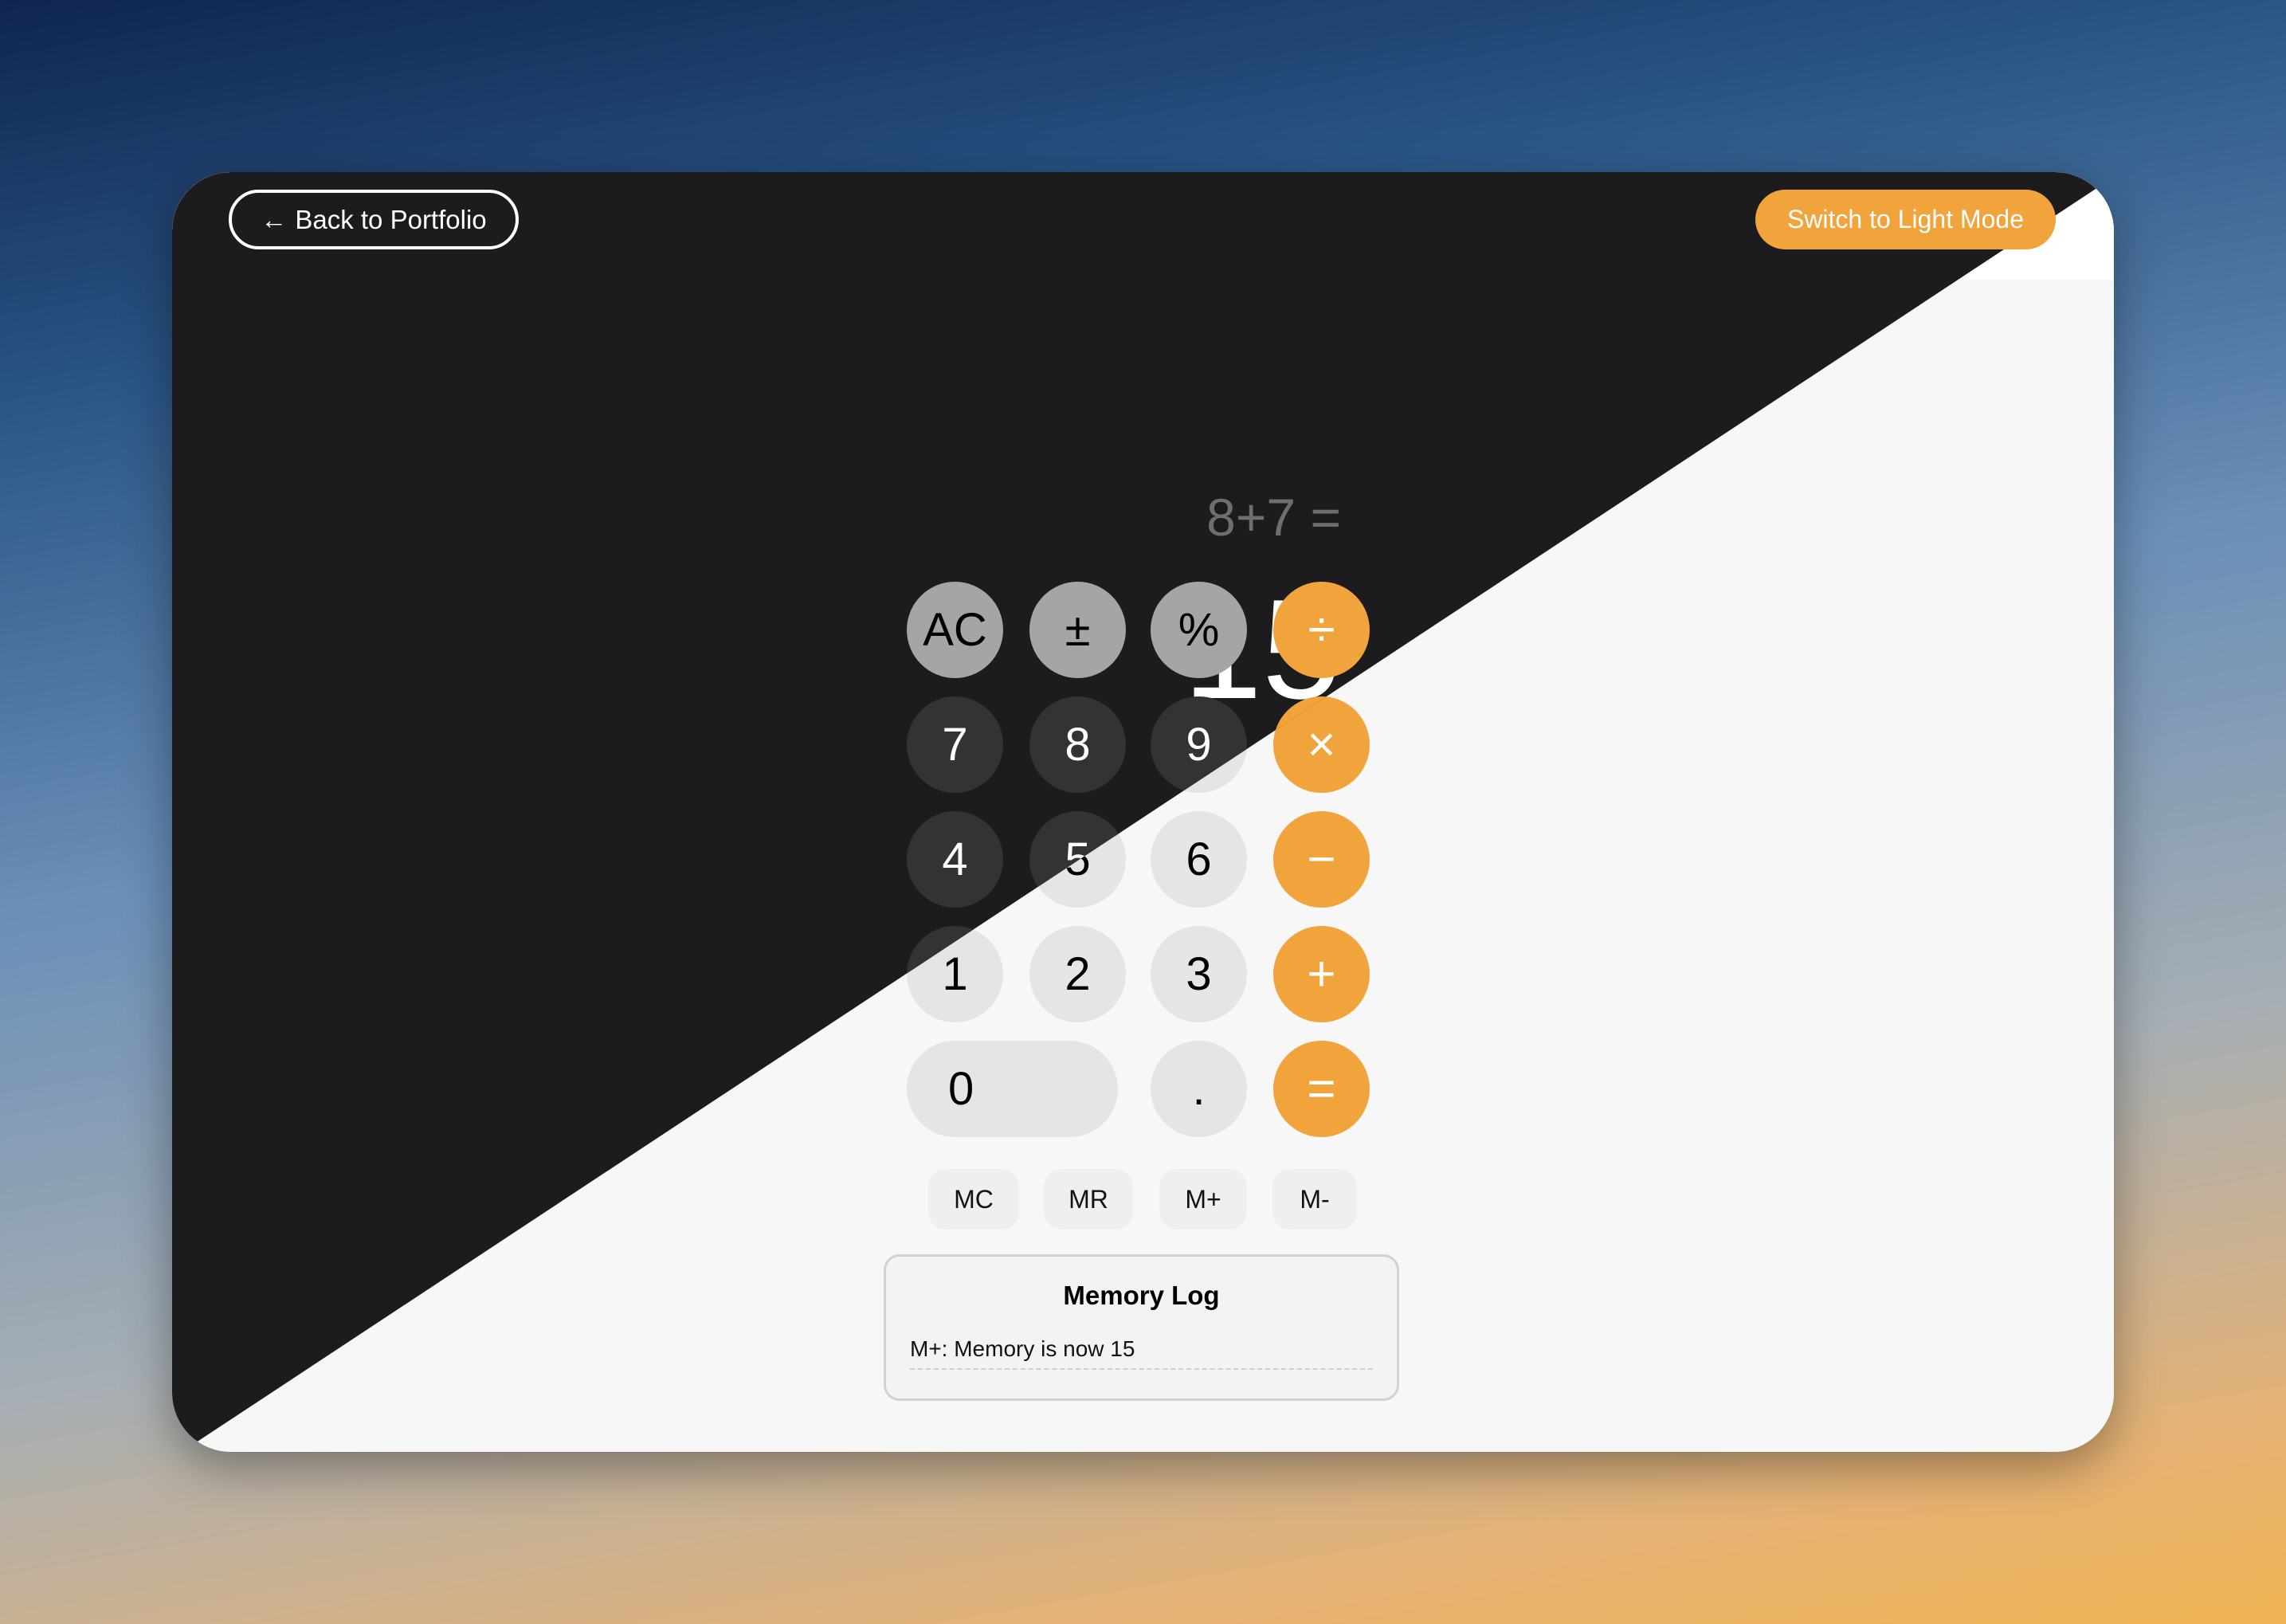 The width and height of the screenshot is (2286, 1624). I want to click on memory-log-entry: M+: Memory is now 15, so click(1141, 1353).